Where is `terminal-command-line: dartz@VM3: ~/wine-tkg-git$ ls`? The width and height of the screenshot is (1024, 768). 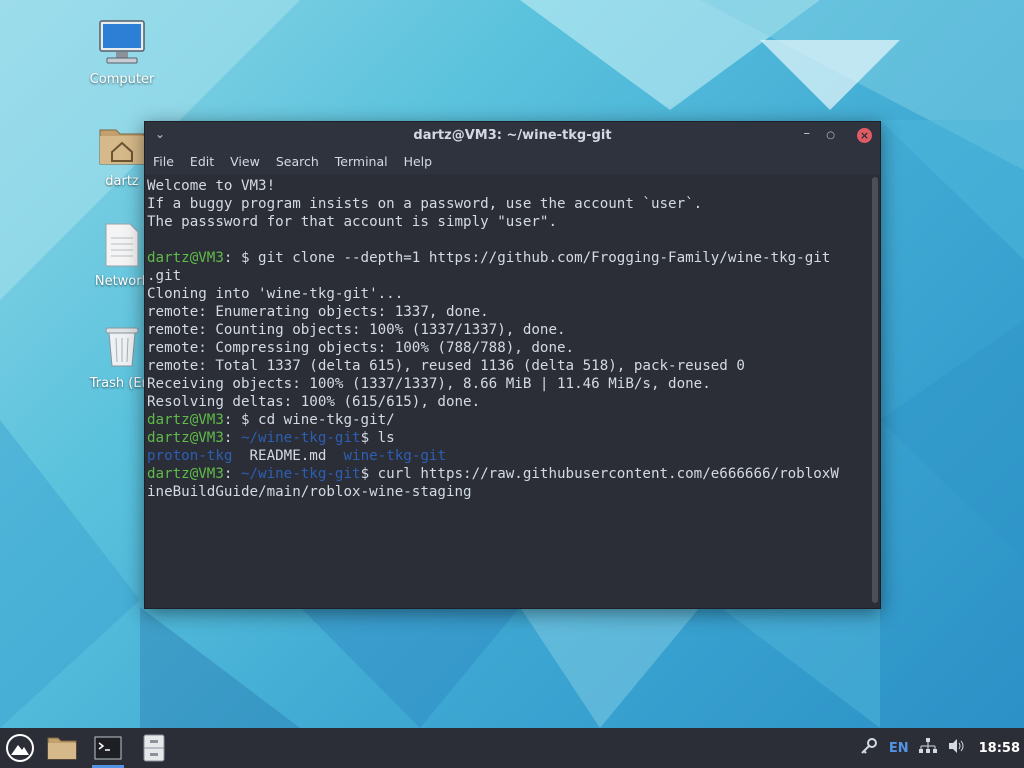
terminal-command-line: dartz@VM3: ~/wine-tkg-git$ ls is located at coordinates (271, 438).